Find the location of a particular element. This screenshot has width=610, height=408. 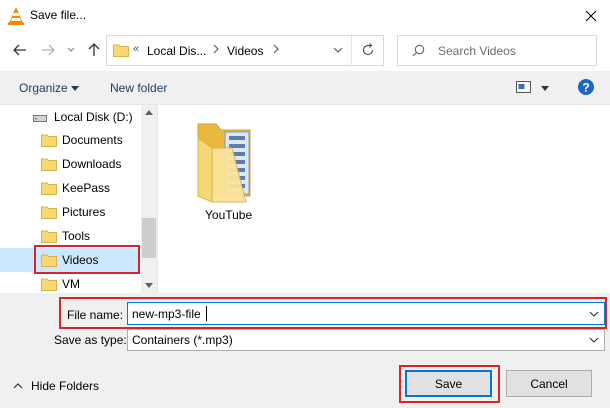

scroll-down-icon is located at coordinates (149, 285).